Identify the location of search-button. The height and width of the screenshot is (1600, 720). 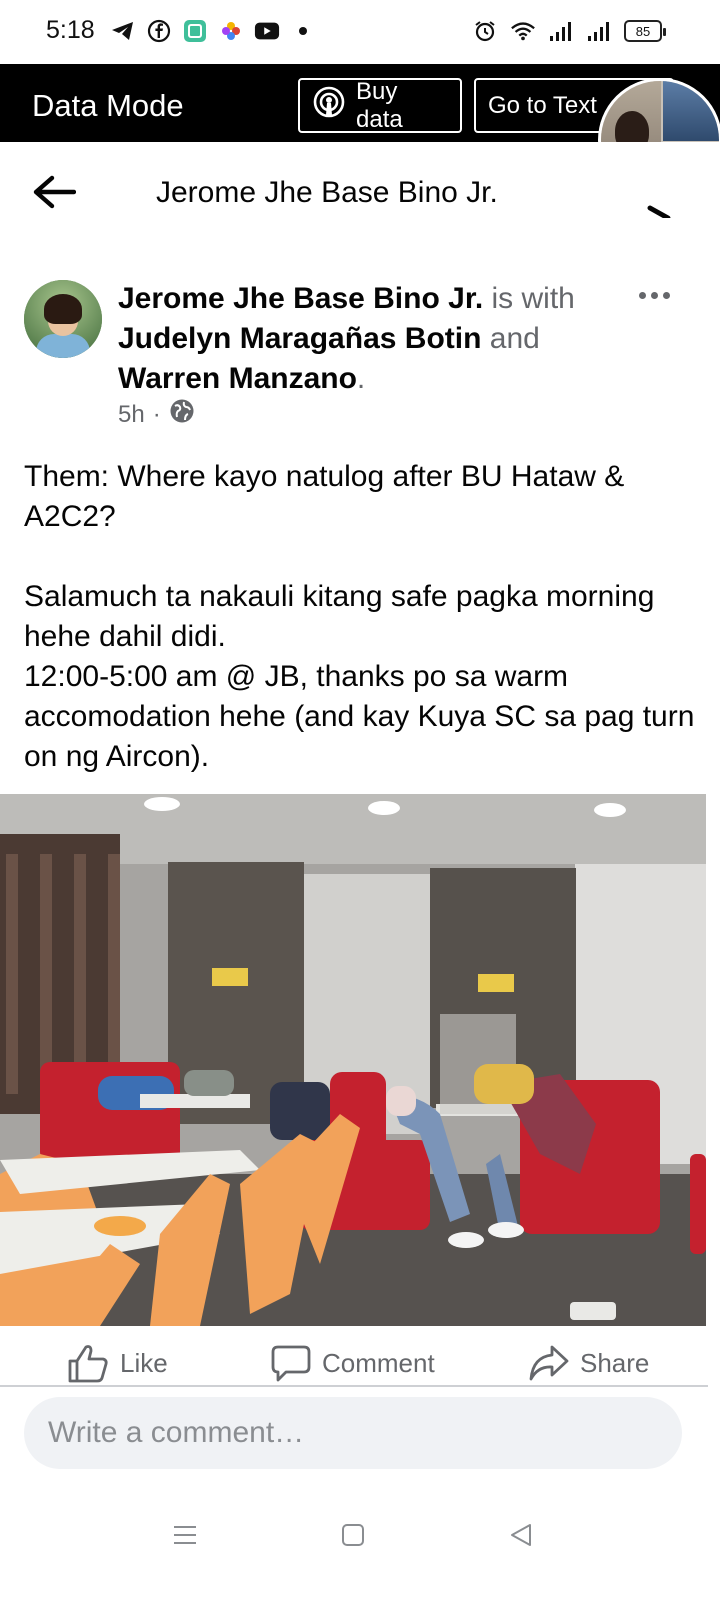
(651, 199).